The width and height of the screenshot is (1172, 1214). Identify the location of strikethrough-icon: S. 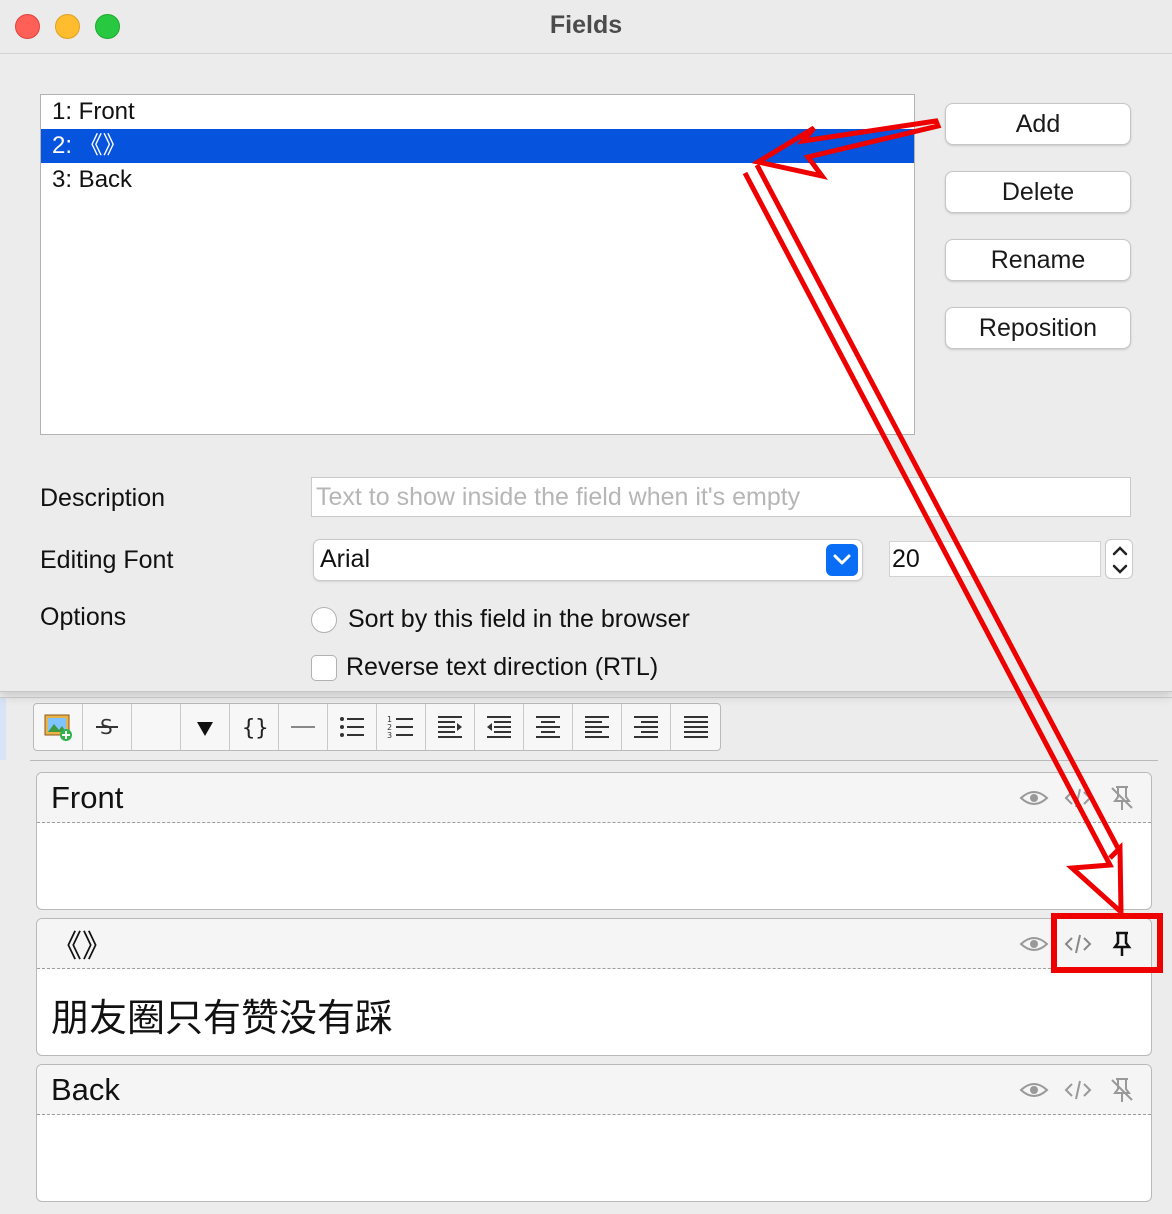
(107, 727).